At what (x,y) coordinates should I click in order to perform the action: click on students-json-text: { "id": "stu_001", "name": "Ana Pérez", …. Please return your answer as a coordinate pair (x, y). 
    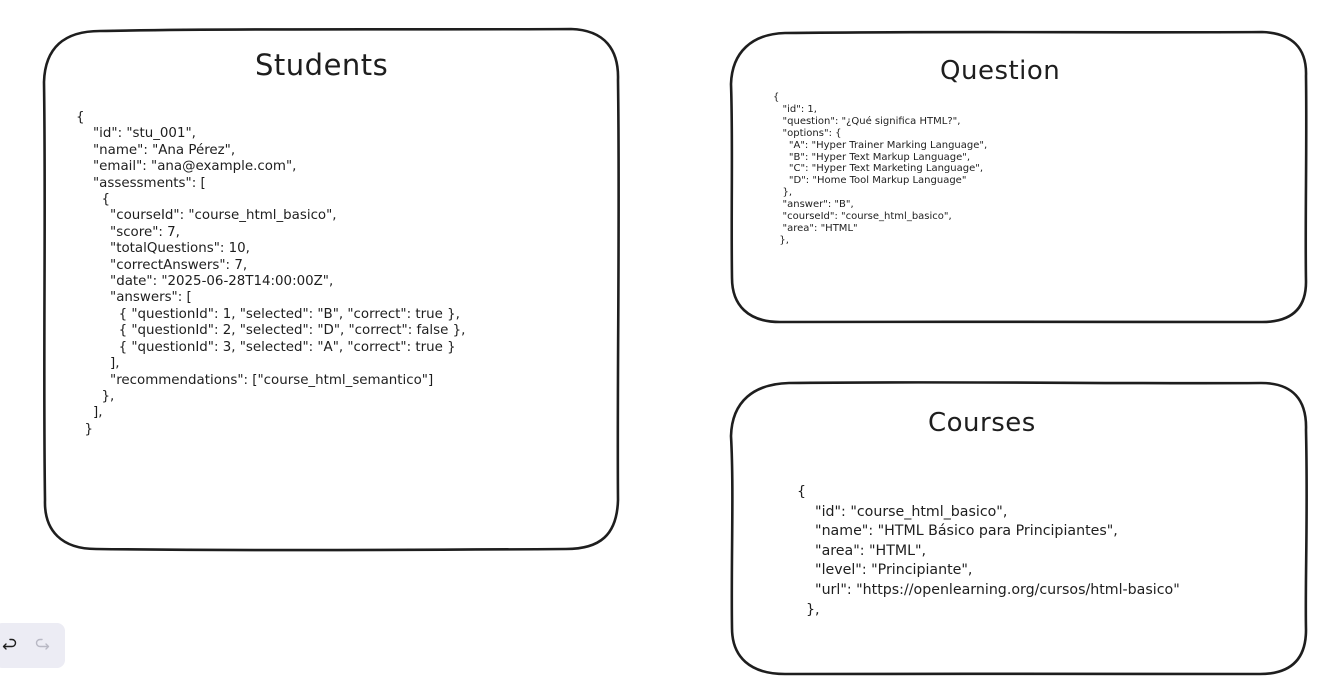
    Looking at the image, I should click on (270, 274).